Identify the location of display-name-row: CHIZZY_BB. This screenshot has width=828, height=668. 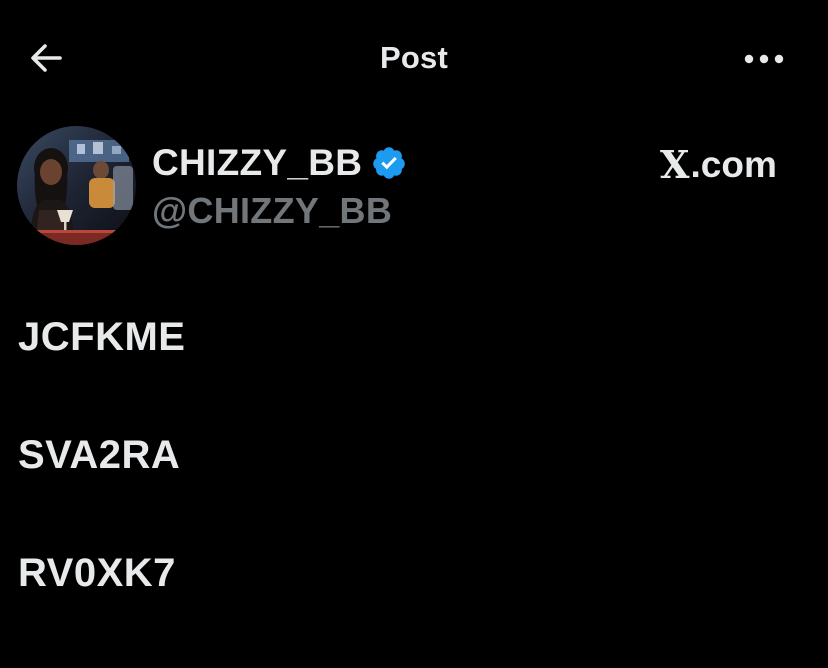
(279, 163).